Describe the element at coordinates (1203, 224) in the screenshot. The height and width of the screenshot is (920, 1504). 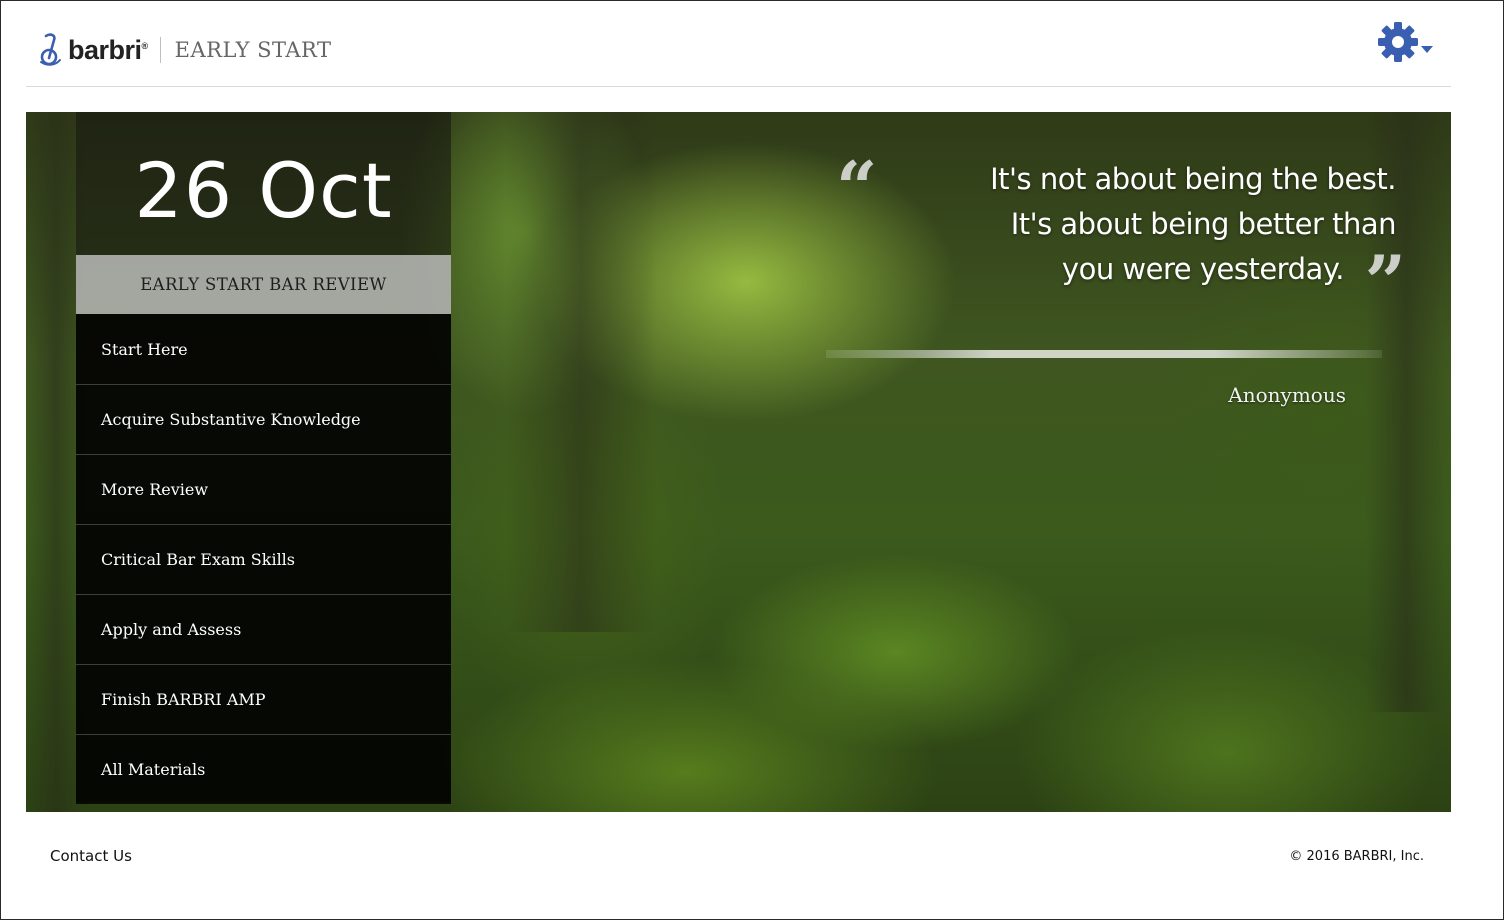
I see `quote-line: It's about being better than` at that location.